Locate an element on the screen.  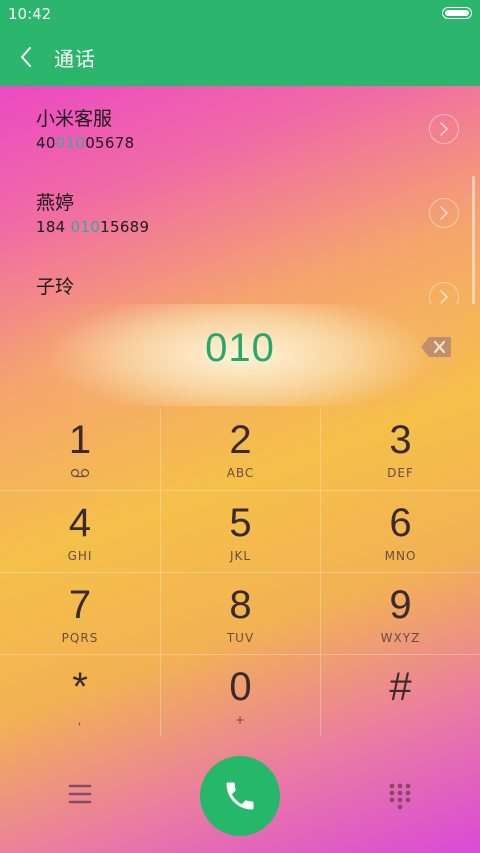
key-star: * , is located at coordinates (80, 695).